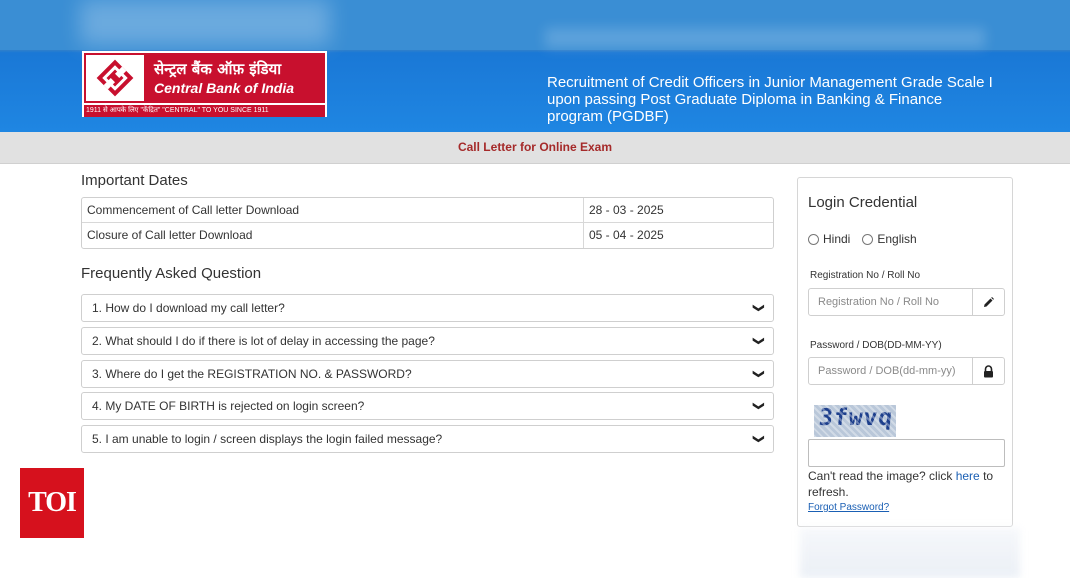 The image size is (1070, 578). What do you see at coordinates (968, 476) in the screenshot?
I see `captcha-refresh-link: here` at bounding box center [968, 476].